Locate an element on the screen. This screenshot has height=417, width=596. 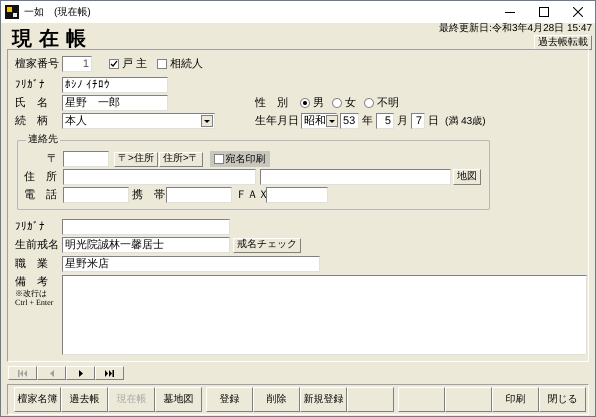
close-icon is located at coordinates (578, 12).